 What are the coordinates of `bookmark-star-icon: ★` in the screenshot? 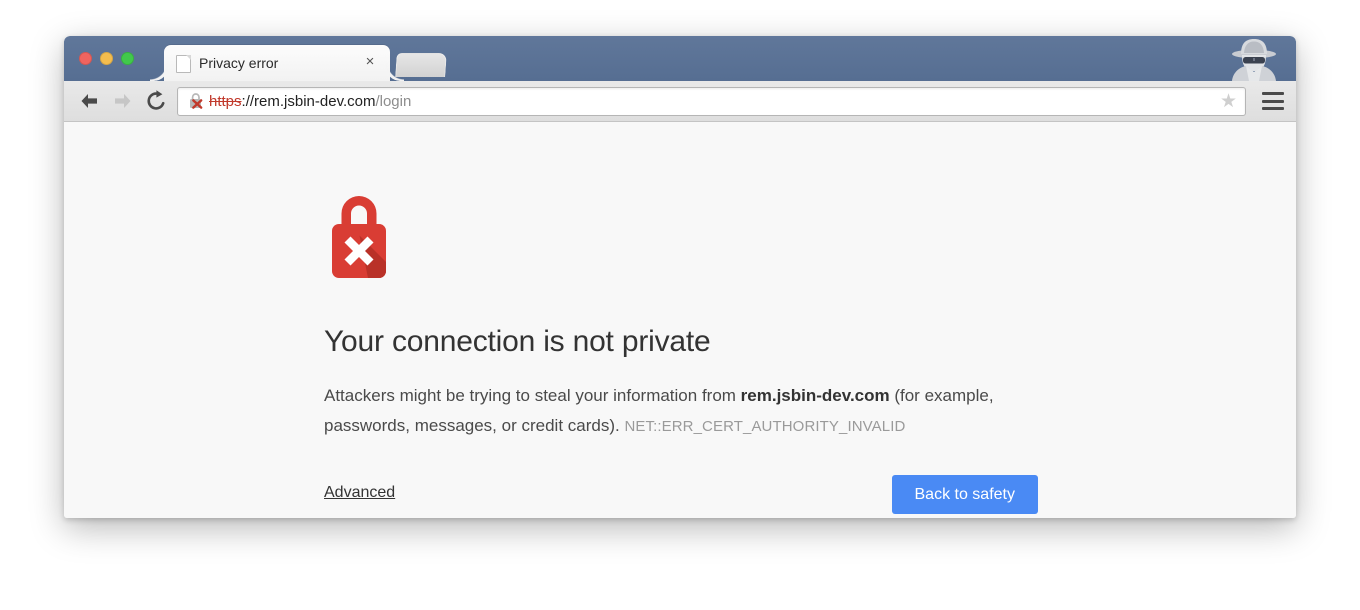 It's located at (1228, 101).